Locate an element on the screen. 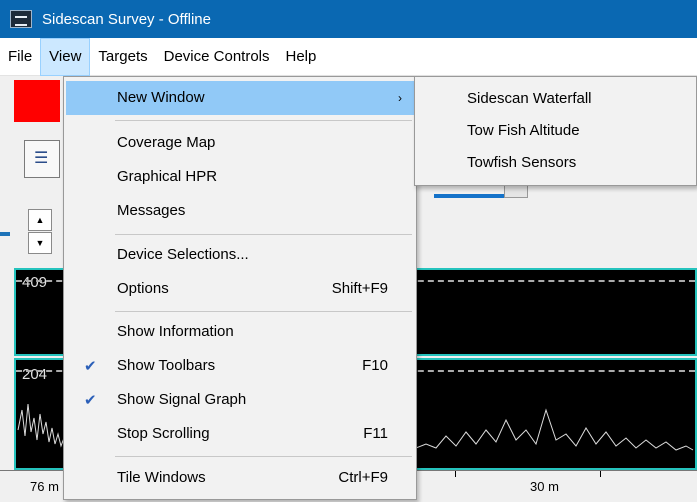  menu-item-tile-windows: Tile Windows Ctrl+F9 is located at coordinates (240, 478).